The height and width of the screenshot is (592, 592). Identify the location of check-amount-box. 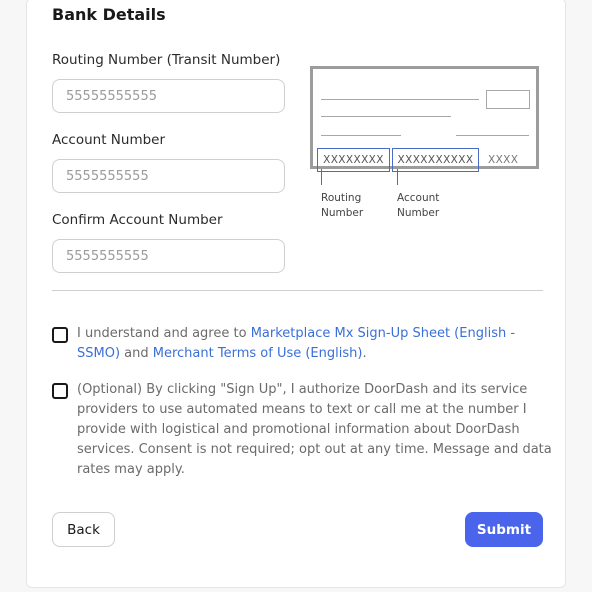
(508, 99).